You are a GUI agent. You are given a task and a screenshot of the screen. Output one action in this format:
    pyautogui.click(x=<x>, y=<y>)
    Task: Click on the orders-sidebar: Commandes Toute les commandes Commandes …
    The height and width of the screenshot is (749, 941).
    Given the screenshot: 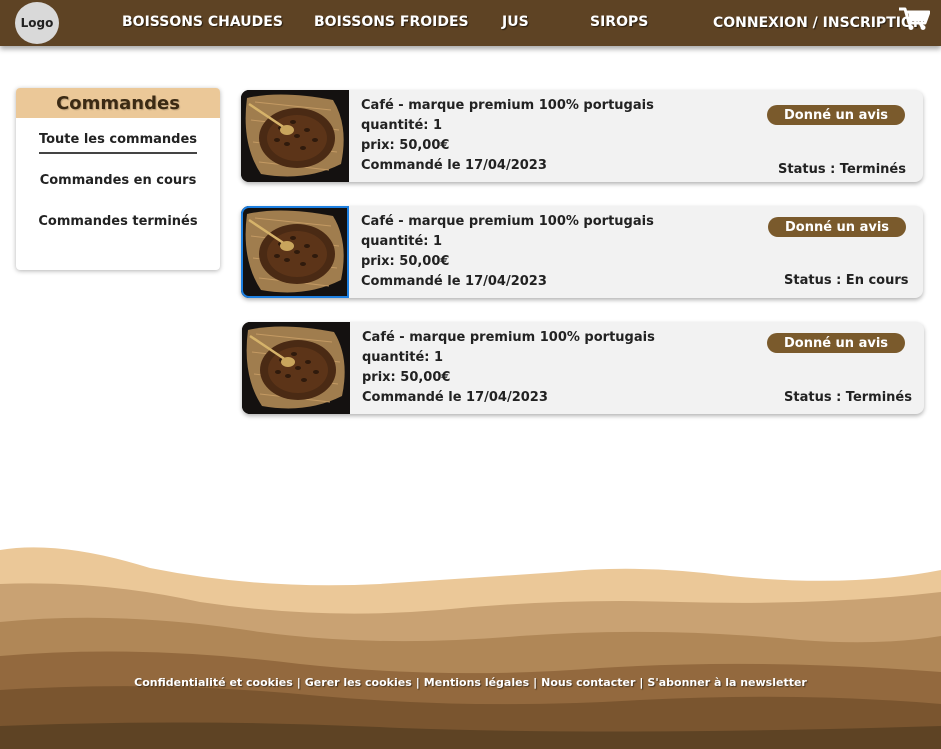 What is the action you would take?
    pyautogui.click(x=118, y=179)
    